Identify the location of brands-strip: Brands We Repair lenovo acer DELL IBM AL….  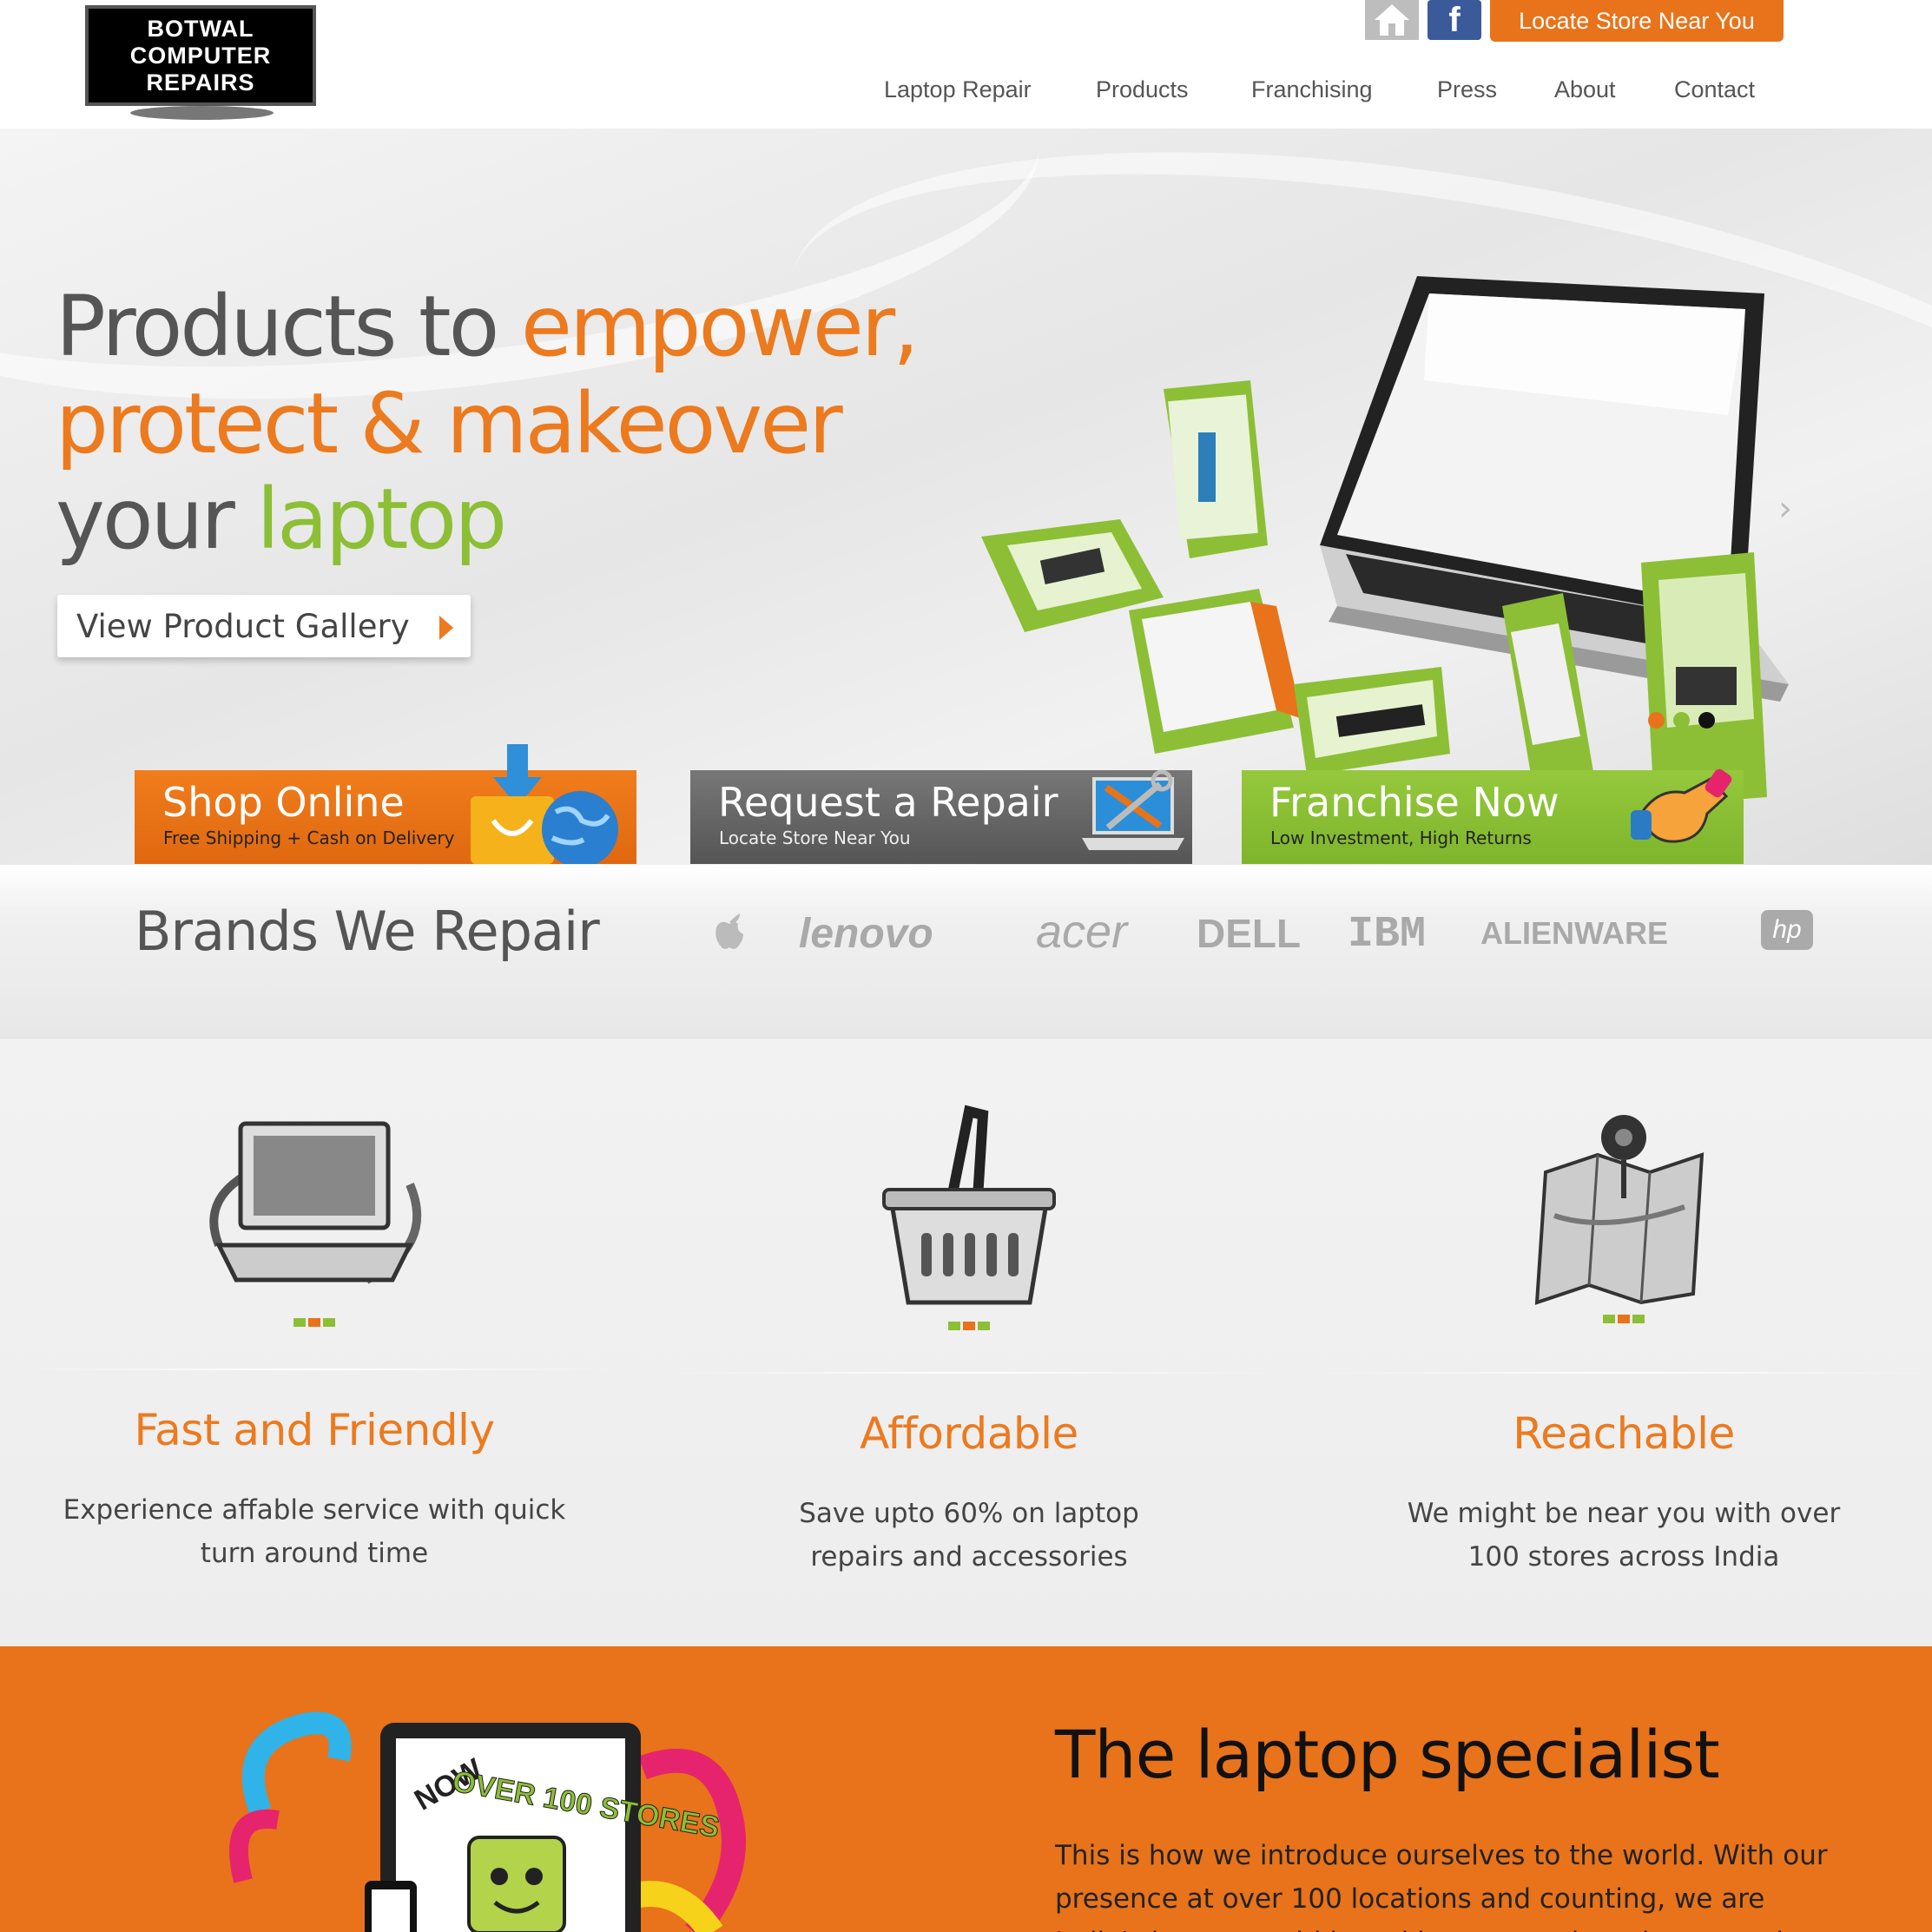
(966, 952).